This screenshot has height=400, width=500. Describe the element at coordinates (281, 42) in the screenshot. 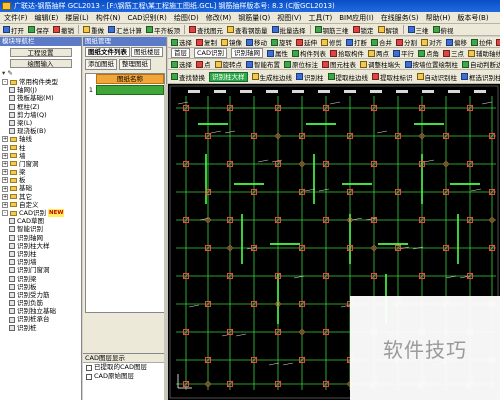

I see `toolbar-button: 旋转` at that location.